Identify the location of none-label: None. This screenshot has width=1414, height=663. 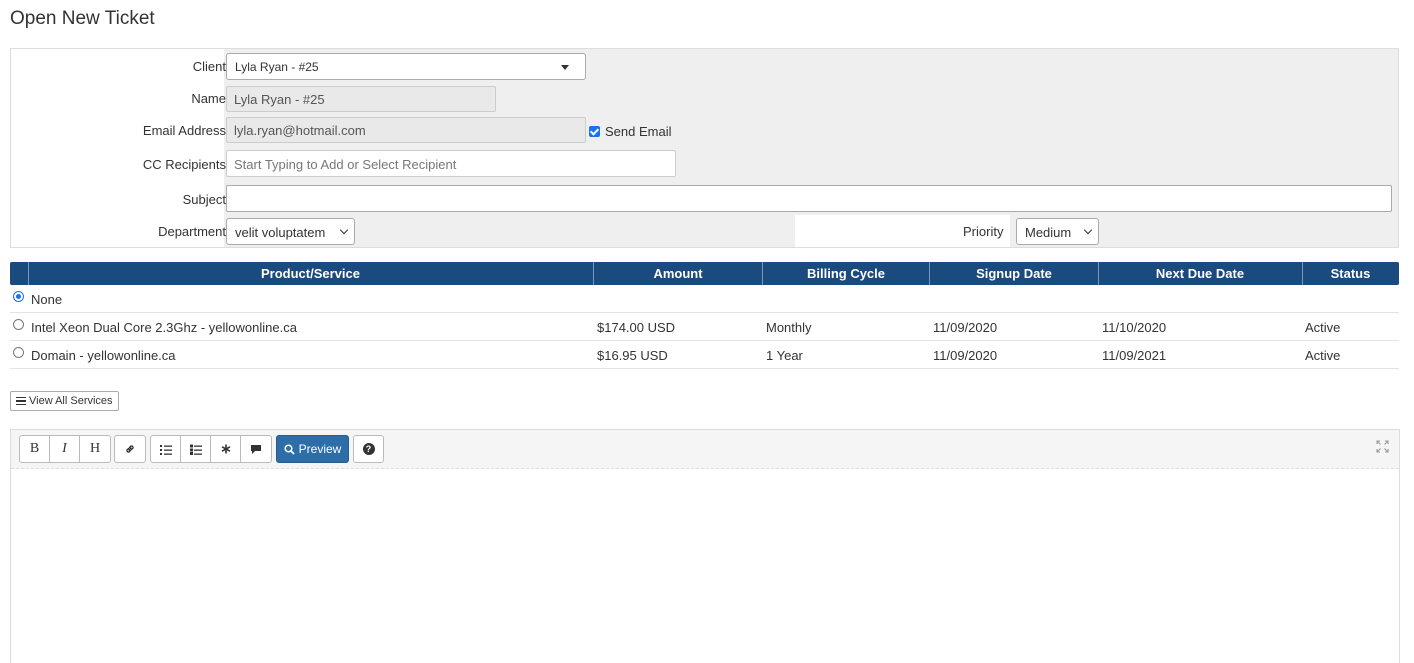
(47, 299).